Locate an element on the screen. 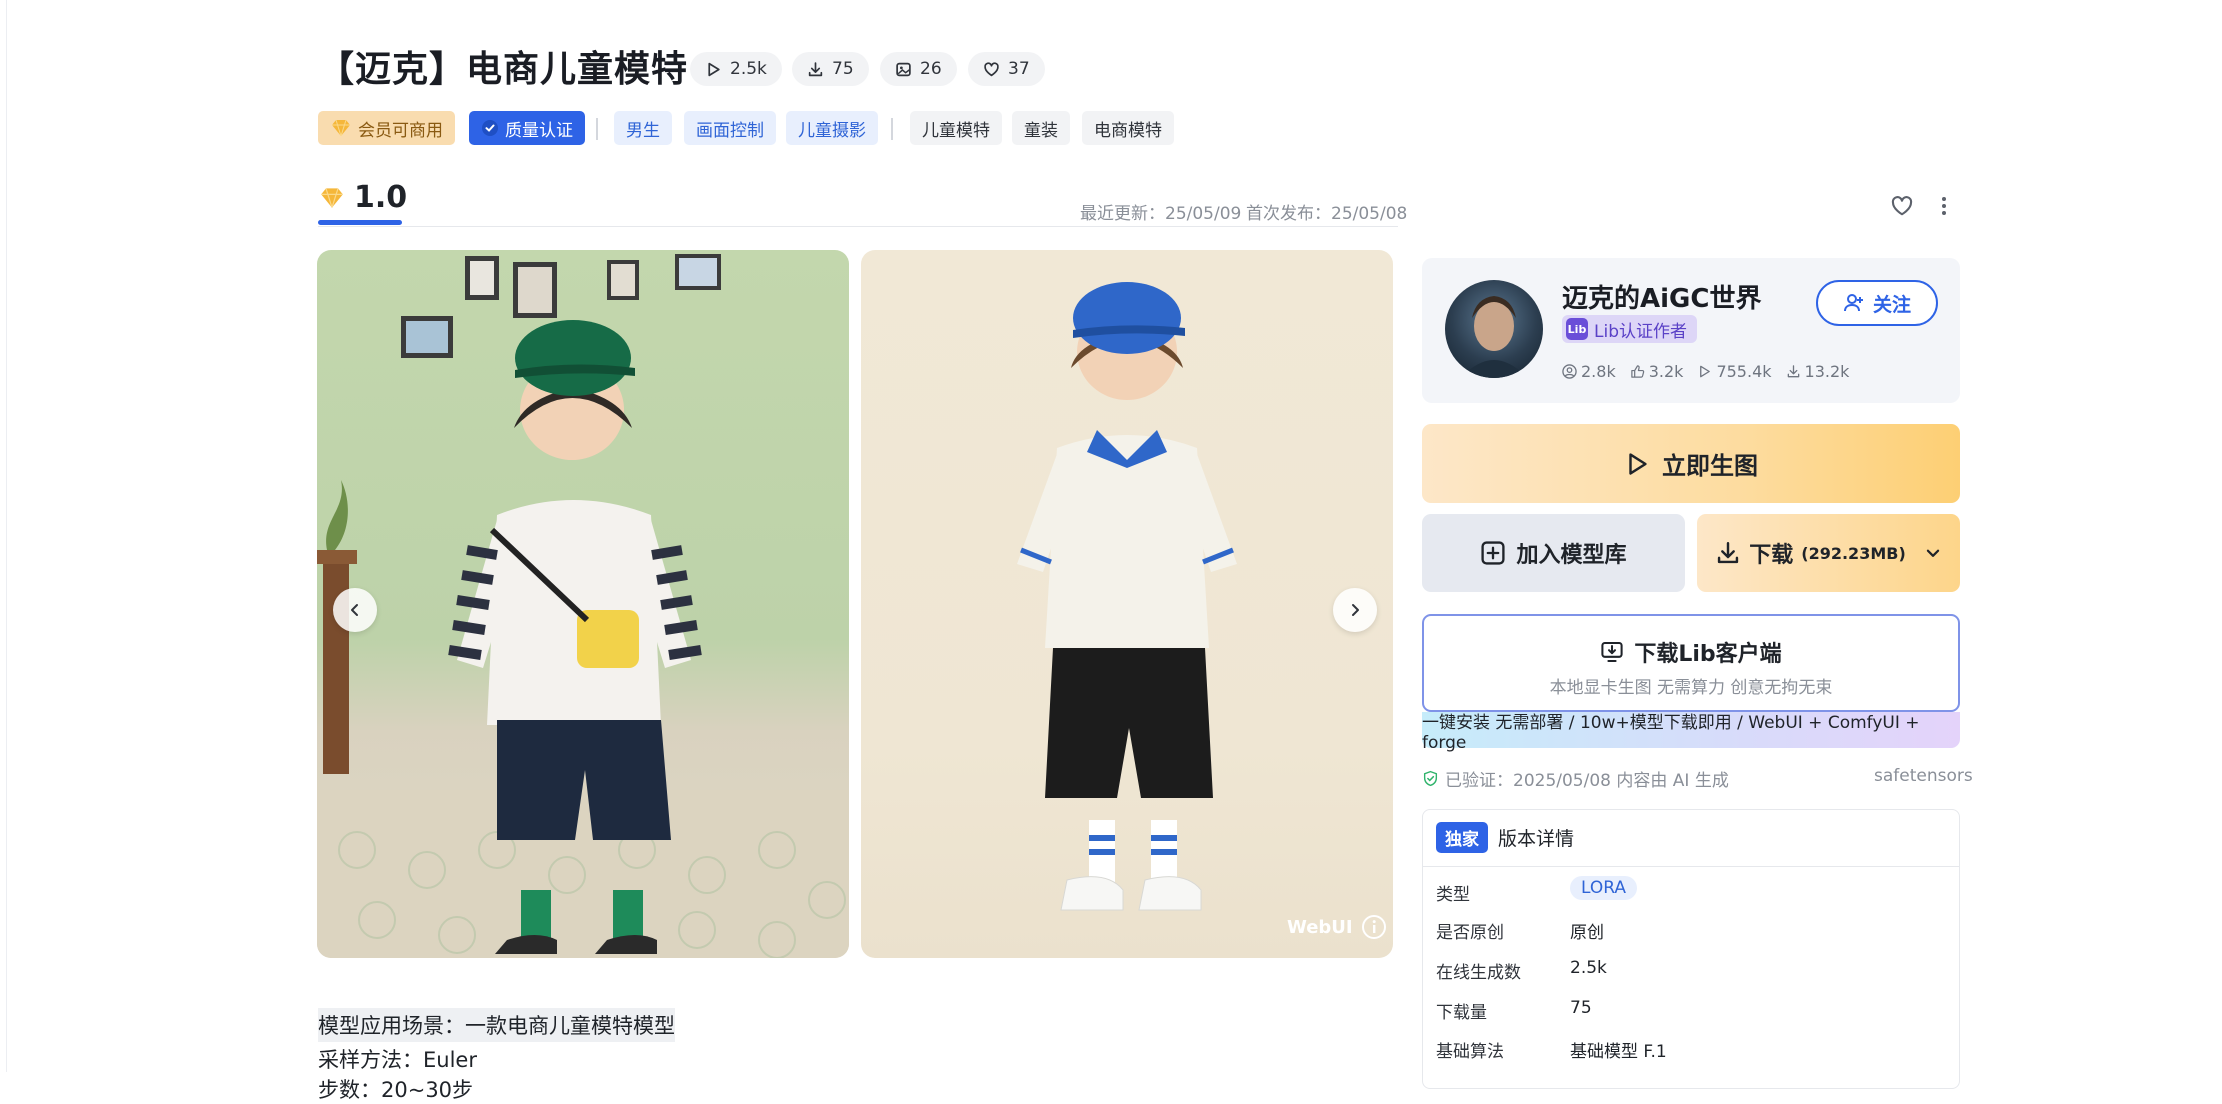  version-label: 1.0 is located at coordinates (381, 197).